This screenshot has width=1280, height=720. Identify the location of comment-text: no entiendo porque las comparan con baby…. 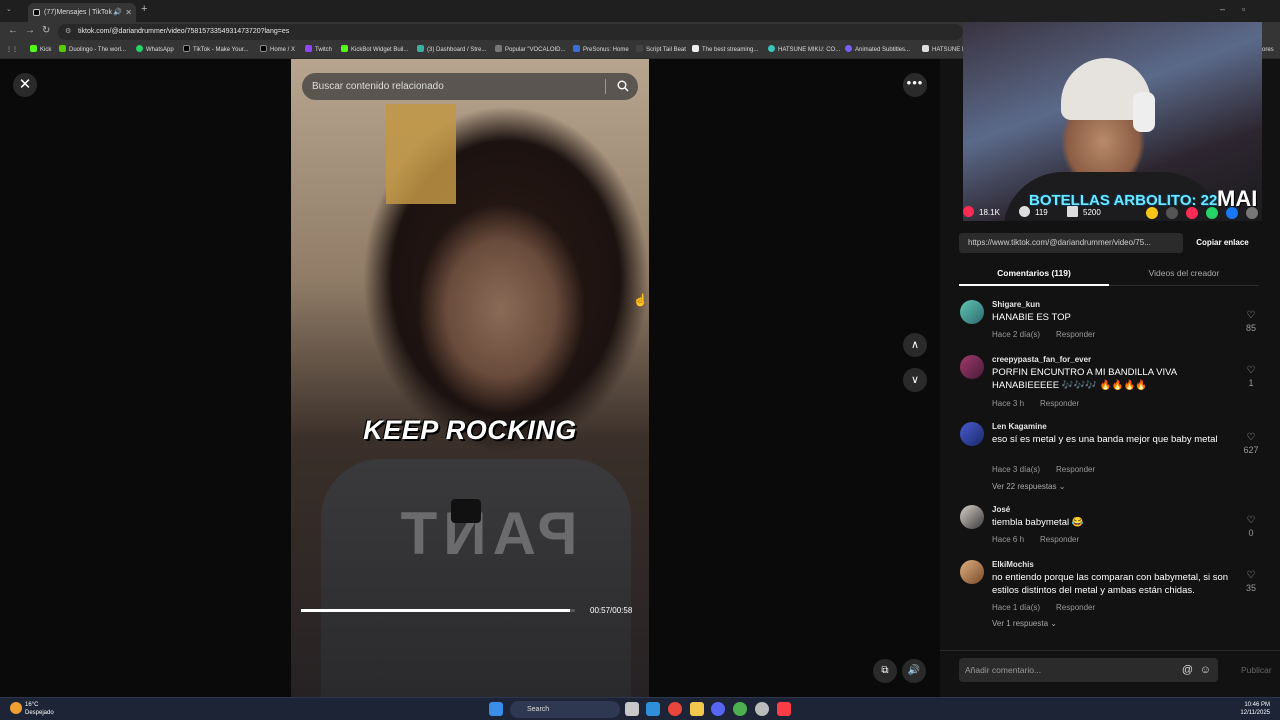
(1110, 584).